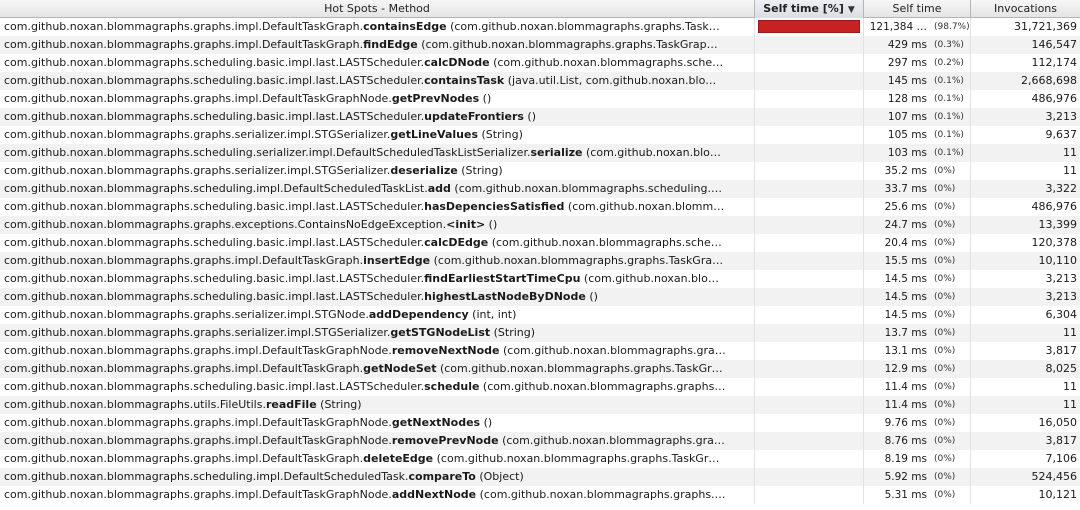 The height and width of the screenshot is (510, 1080). I want to click on invocations-cell: 7,106, so click(1061, 458).